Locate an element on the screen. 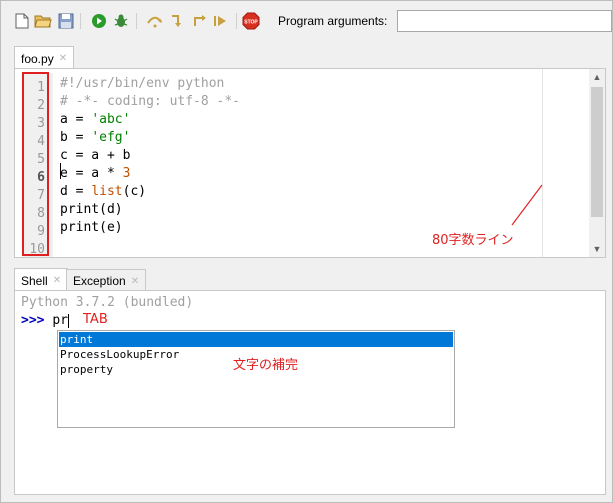  annotation-arrow is located at coordinates (527, 205).